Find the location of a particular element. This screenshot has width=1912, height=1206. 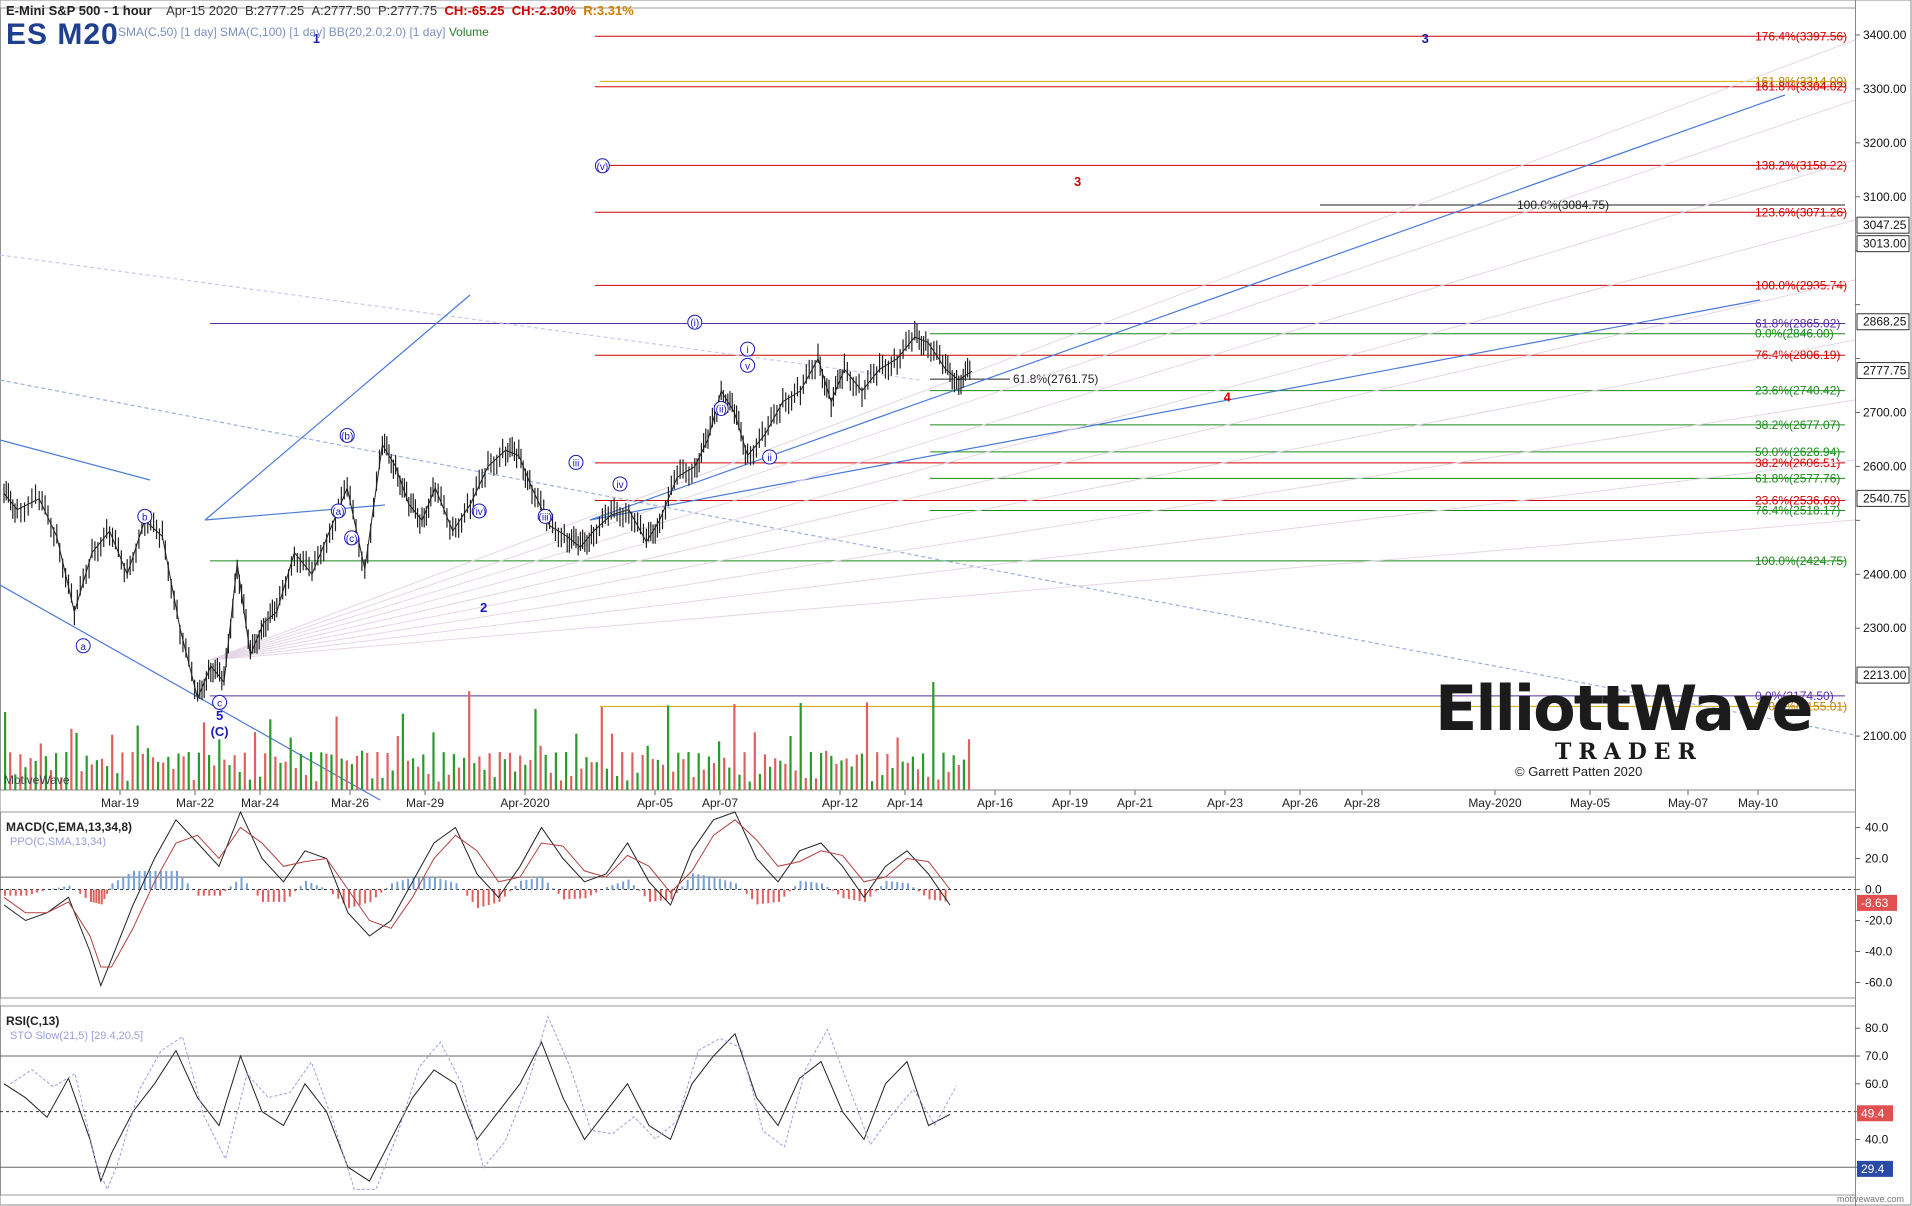

wave-label: (i) is located at coordinates (694, 323).